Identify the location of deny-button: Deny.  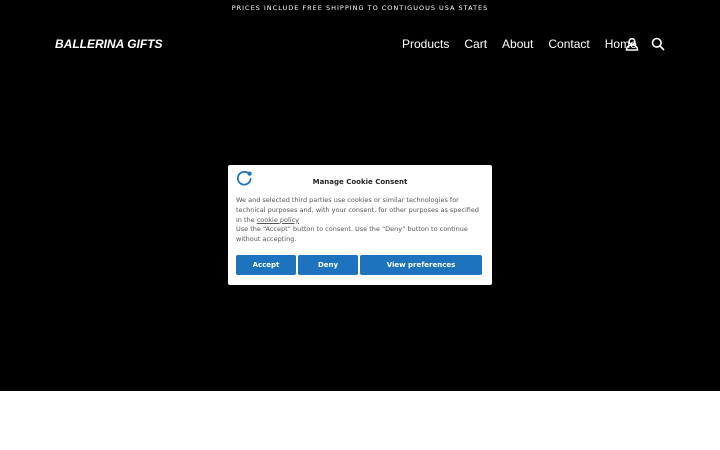
(328, 265).